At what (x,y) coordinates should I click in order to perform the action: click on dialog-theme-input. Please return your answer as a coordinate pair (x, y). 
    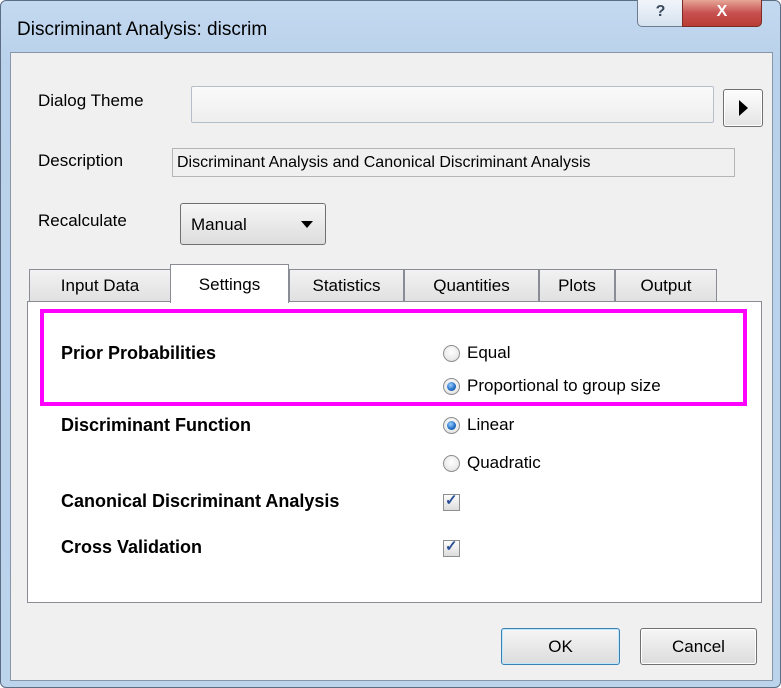
    Looking at the image, I should click on (452, 104).